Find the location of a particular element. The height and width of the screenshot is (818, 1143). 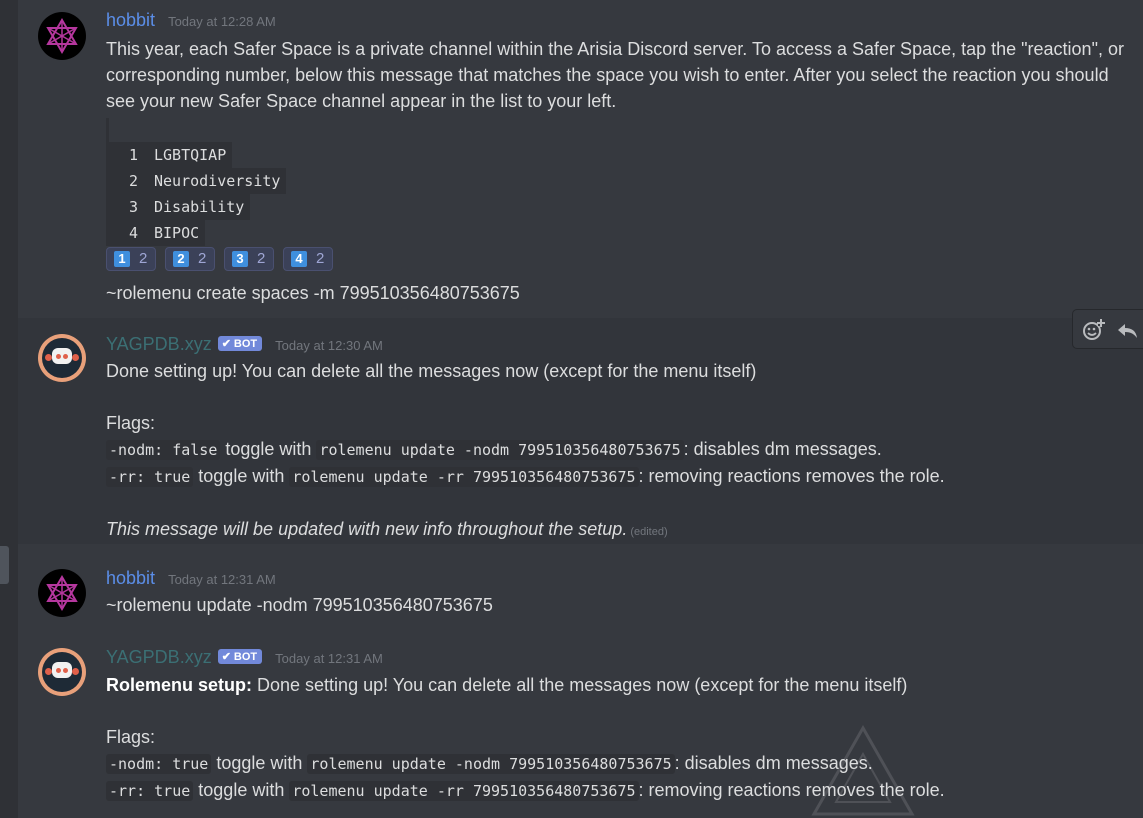

reaction-keycap-2: 22 is located at coordinates (190, 259).